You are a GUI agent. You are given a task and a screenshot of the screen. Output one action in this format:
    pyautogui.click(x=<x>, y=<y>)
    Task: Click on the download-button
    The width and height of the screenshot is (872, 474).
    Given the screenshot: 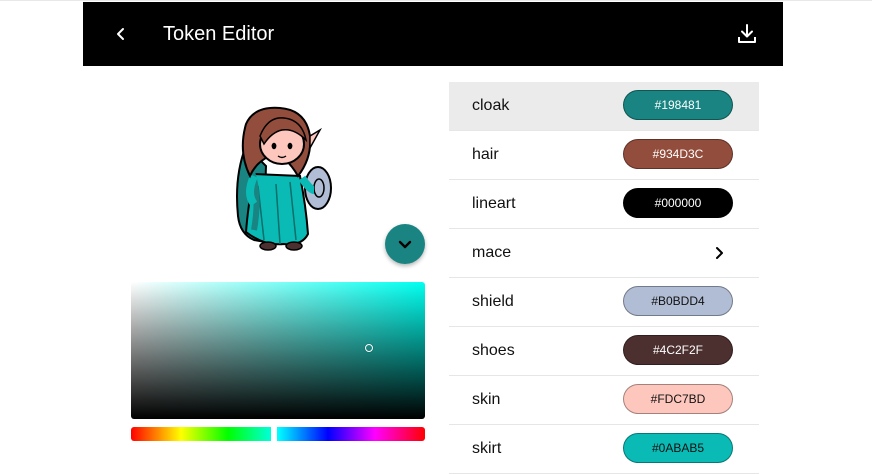 What is the action you would take?
    pyautogui.click(x=747, y=34)
    